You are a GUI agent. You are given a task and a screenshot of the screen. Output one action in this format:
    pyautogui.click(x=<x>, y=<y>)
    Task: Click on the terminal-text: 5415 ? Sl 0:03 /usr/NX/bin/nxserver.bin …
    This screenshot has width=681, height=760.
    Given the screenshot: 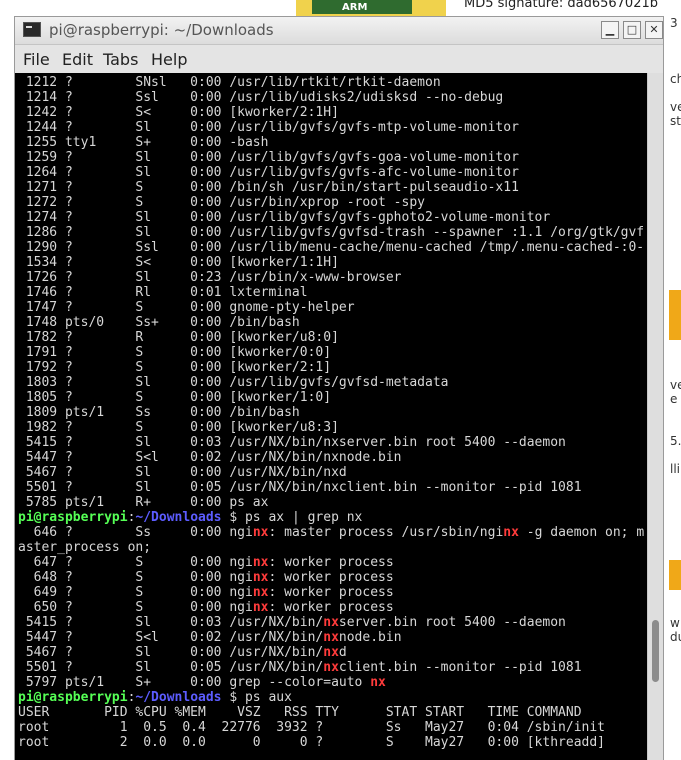 What is the action you would take?
    pyautogui.click(x=292, y=442)
    